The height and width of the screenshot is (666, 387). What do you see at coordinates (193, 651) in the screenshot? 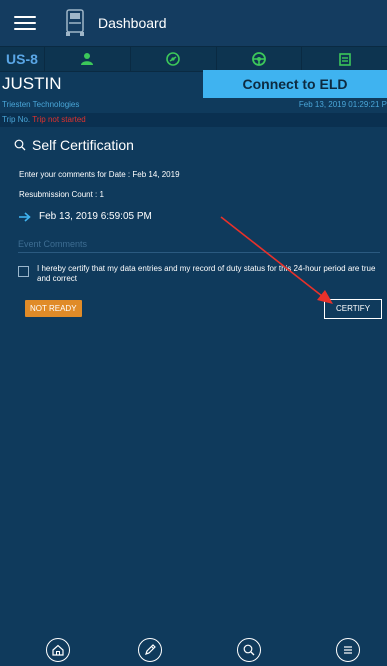
I see `bottom-nav` at bounding box center [193, 651].